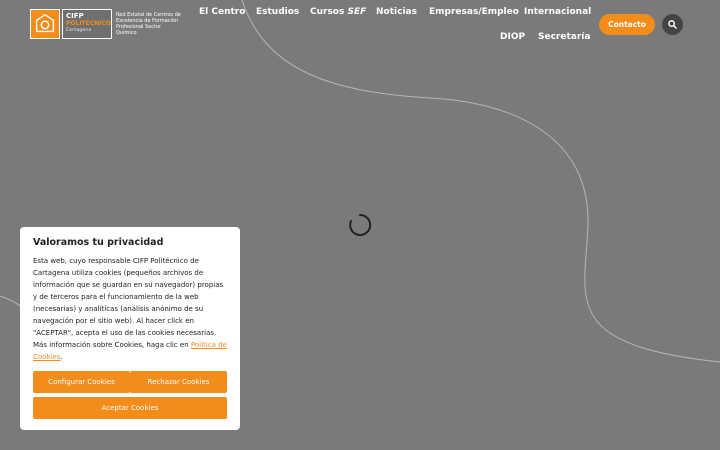 The height and width of the screenshot is (450, 720). Describe the element at coordinates (45, 24) in the screenshot. I see `logo-mark-icon` at that location.